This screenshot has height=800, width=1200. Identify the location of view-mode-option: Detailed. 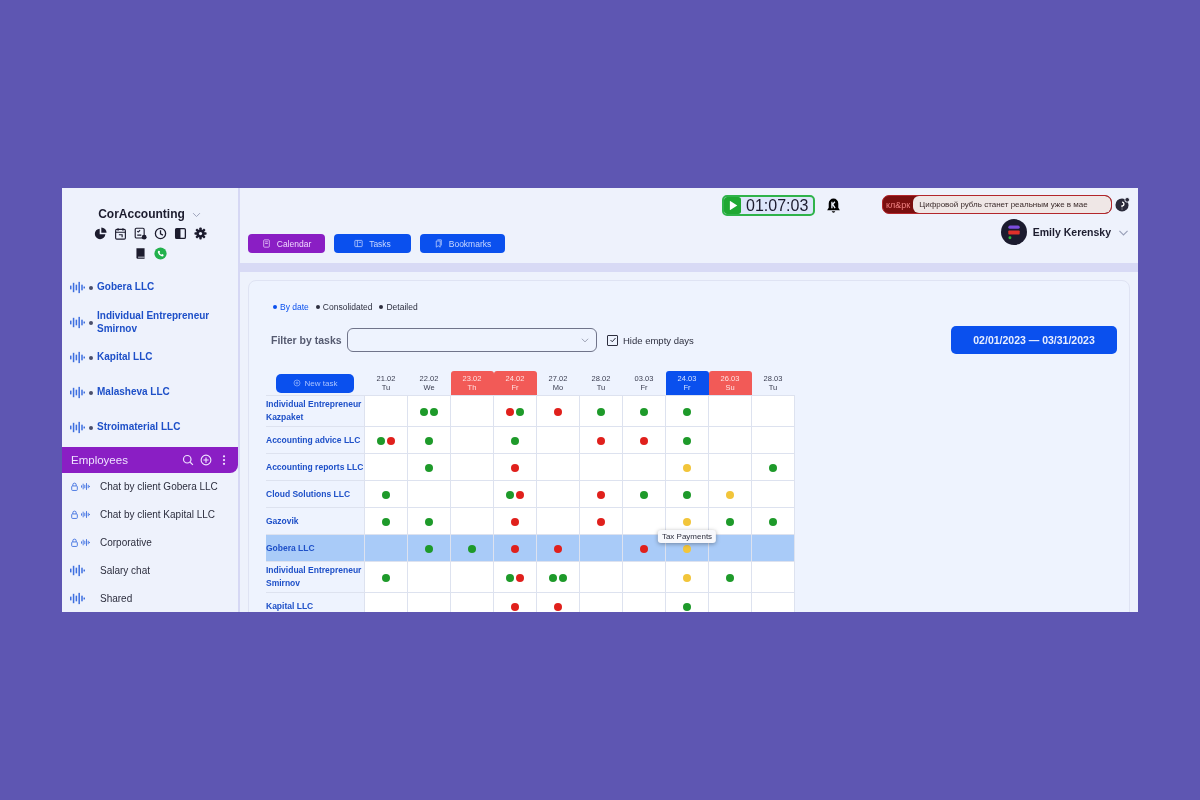
(398, 307).